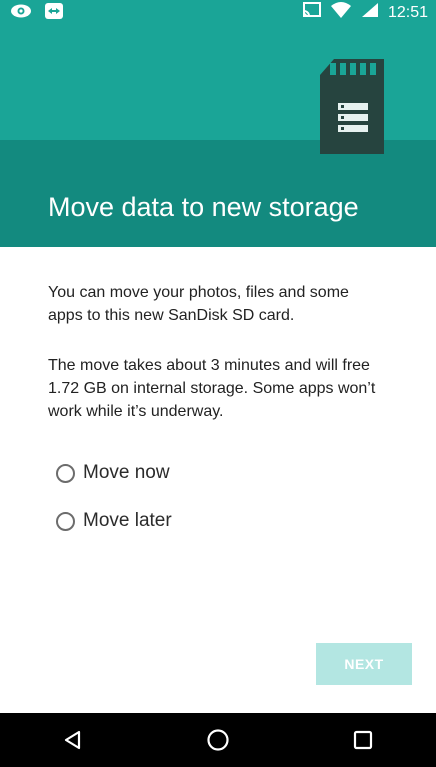 The width and height of the screenshot is (436, 767). Describe the element at coordinates (203, 207) in the screenshot. I see `page-title: Move data to new storage` at that location.